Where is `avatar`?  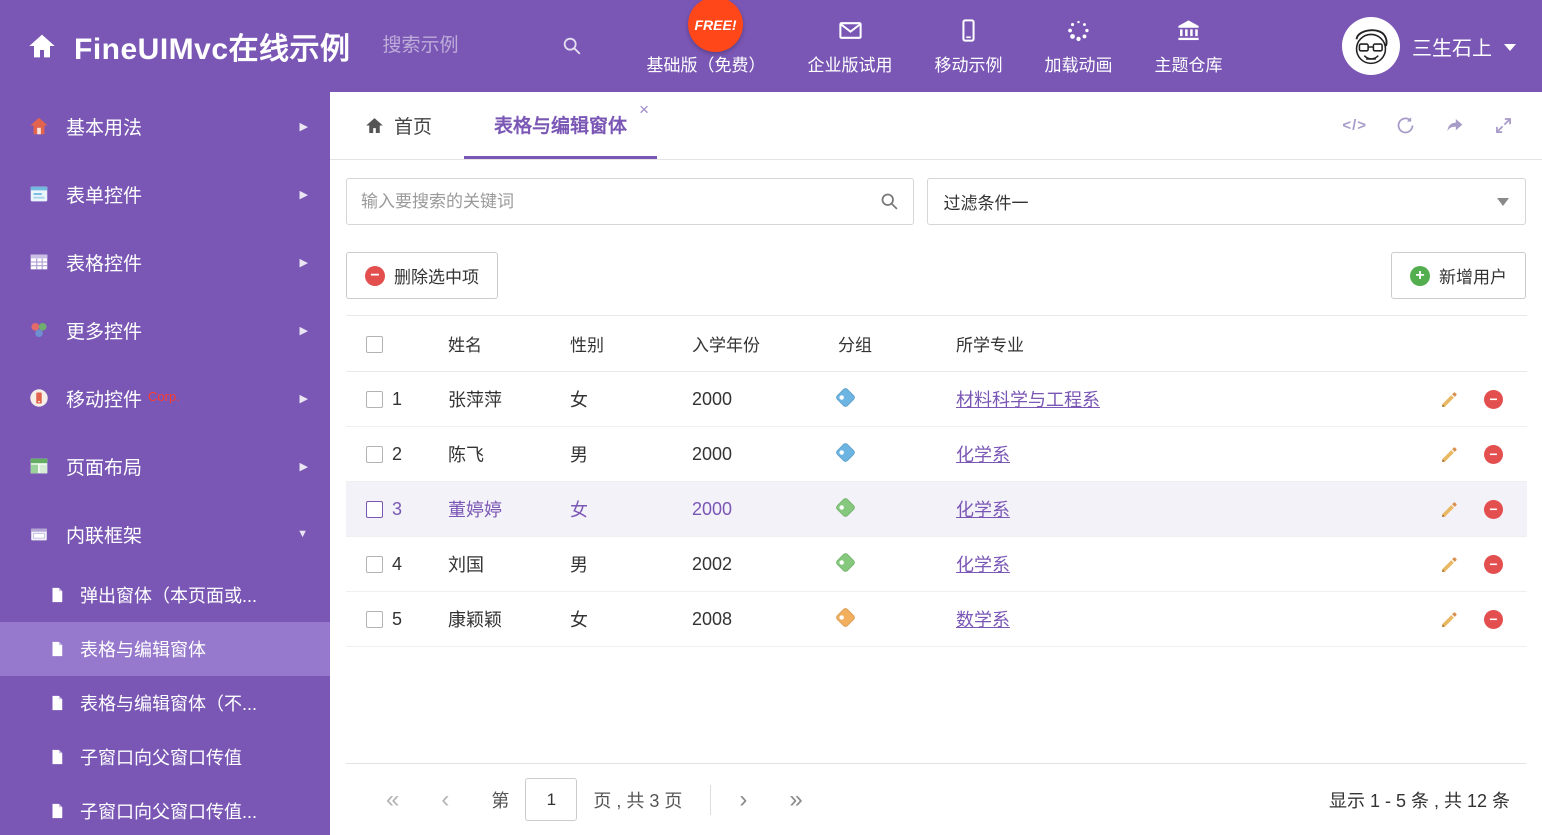 avatar is located at coordinates (1371, 46).